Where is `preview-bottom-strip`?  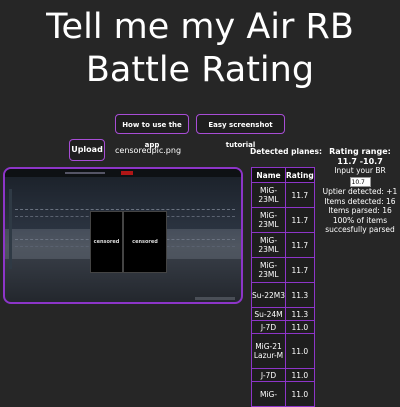 preview-bottom-strip is located at coordinates (215, 298).